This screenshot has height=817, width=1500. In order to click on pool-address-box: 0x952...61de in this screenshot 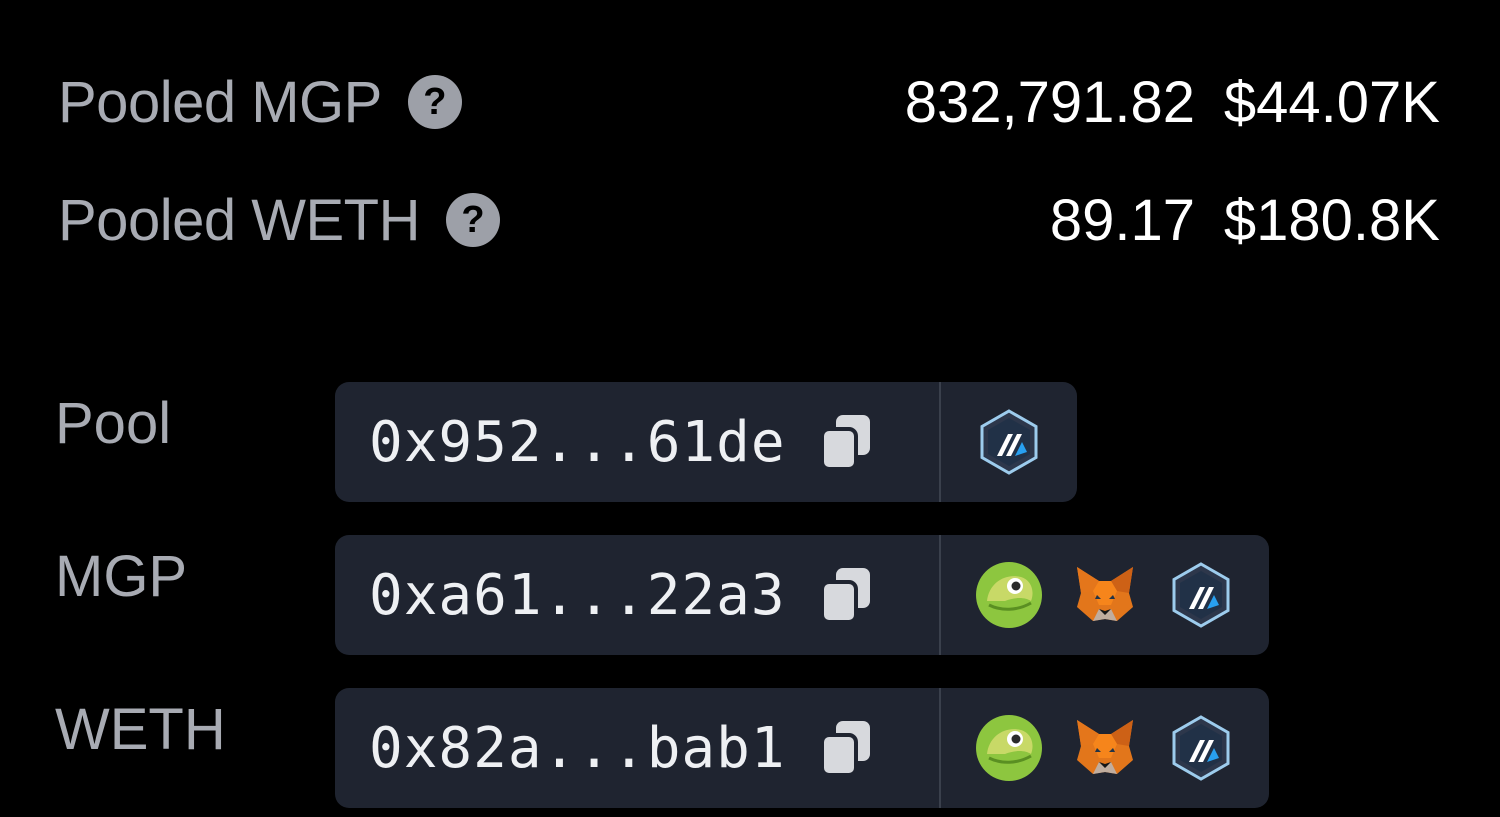, I will do `click(706, 442)`.